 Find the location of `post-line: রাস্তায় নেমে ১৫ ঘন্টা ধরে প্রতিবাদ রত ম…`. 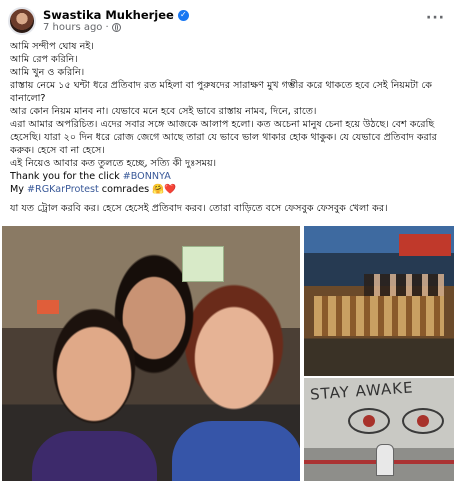

post-line: রাস্তায় নেমে ১৫ ঘন্টা ধরে প্রতিবাদ রত ম… is located at coordinates (221, 92).